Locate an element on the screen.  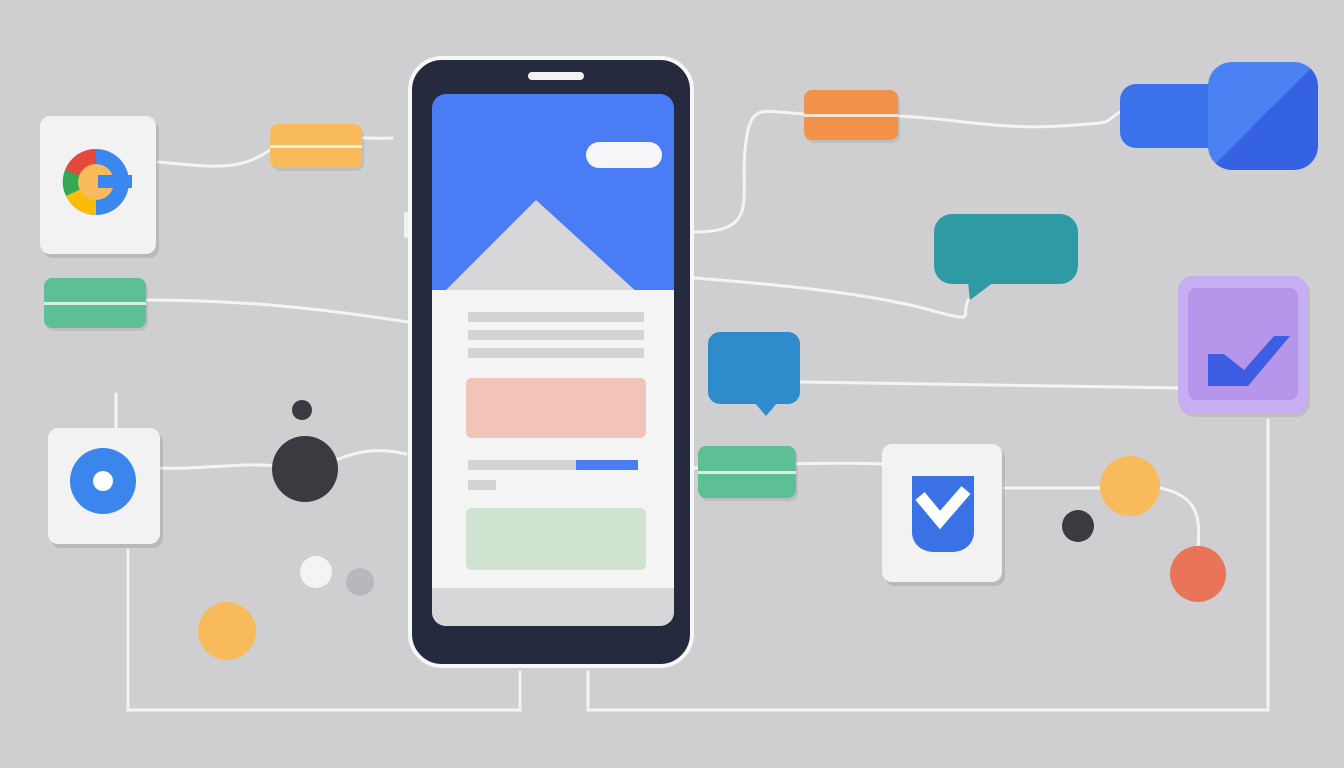
dark-dot-right is located at coordinates (1078, 526).